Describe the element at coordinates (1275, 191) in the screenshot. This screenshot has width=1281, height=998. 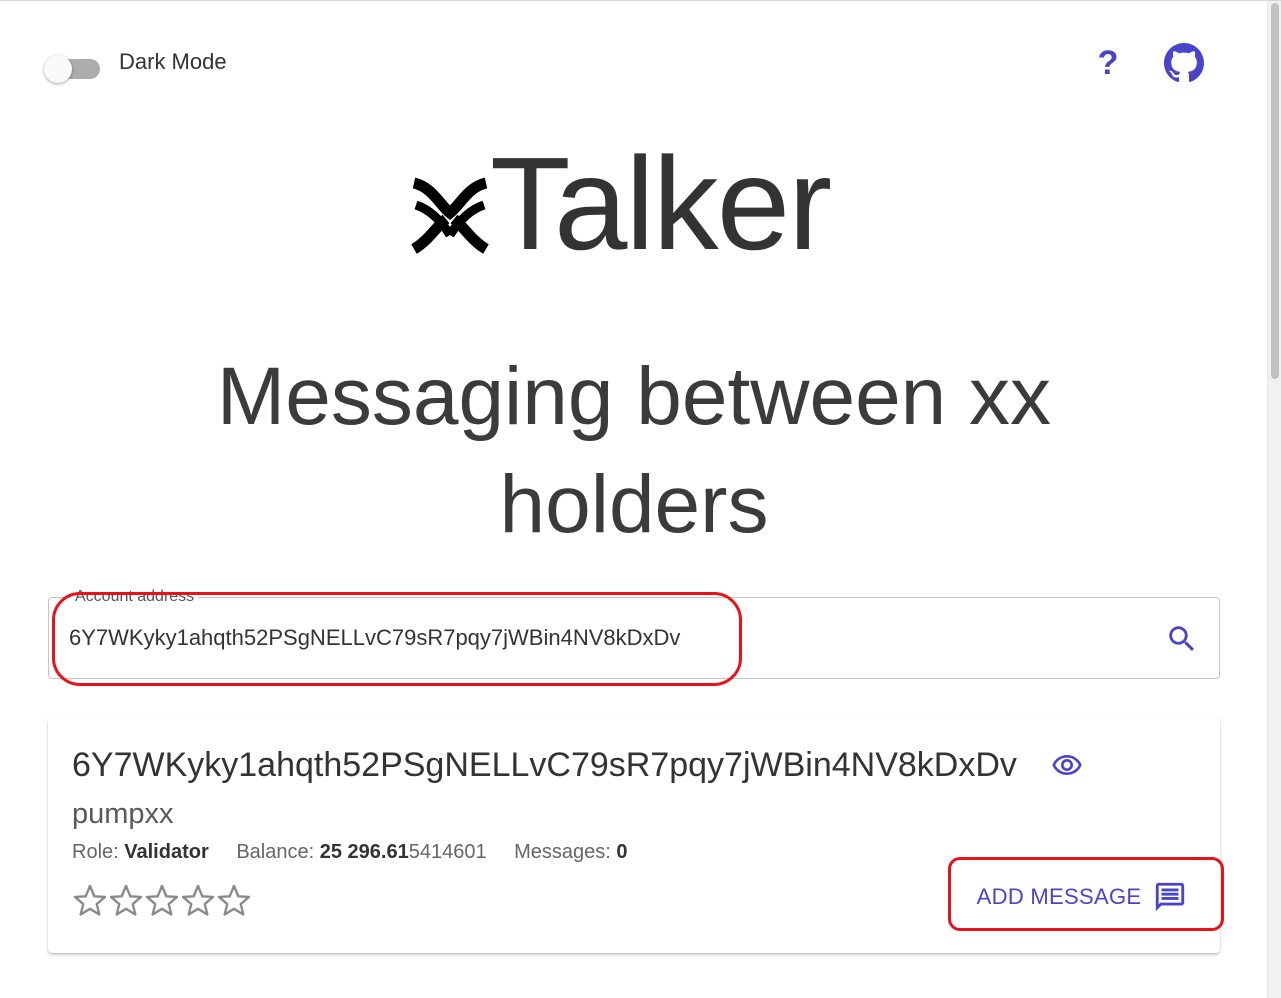
I see `scrollbar-thumb` at that location.